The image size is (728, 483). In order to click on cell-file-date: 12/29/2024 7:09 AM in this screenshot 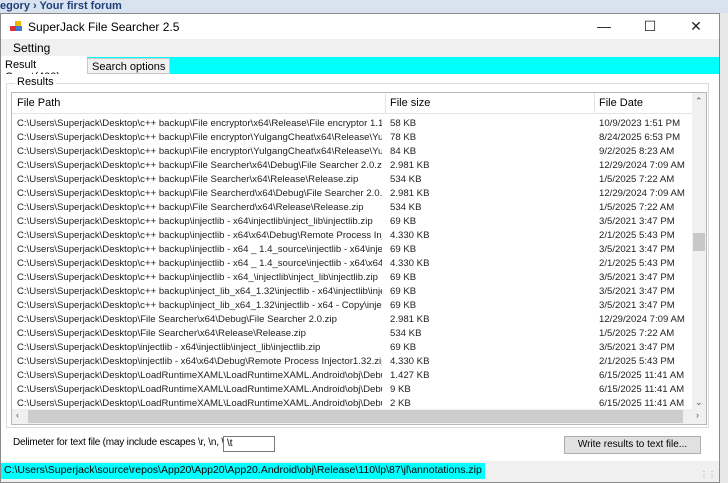, I will do `click(642, 319)`.